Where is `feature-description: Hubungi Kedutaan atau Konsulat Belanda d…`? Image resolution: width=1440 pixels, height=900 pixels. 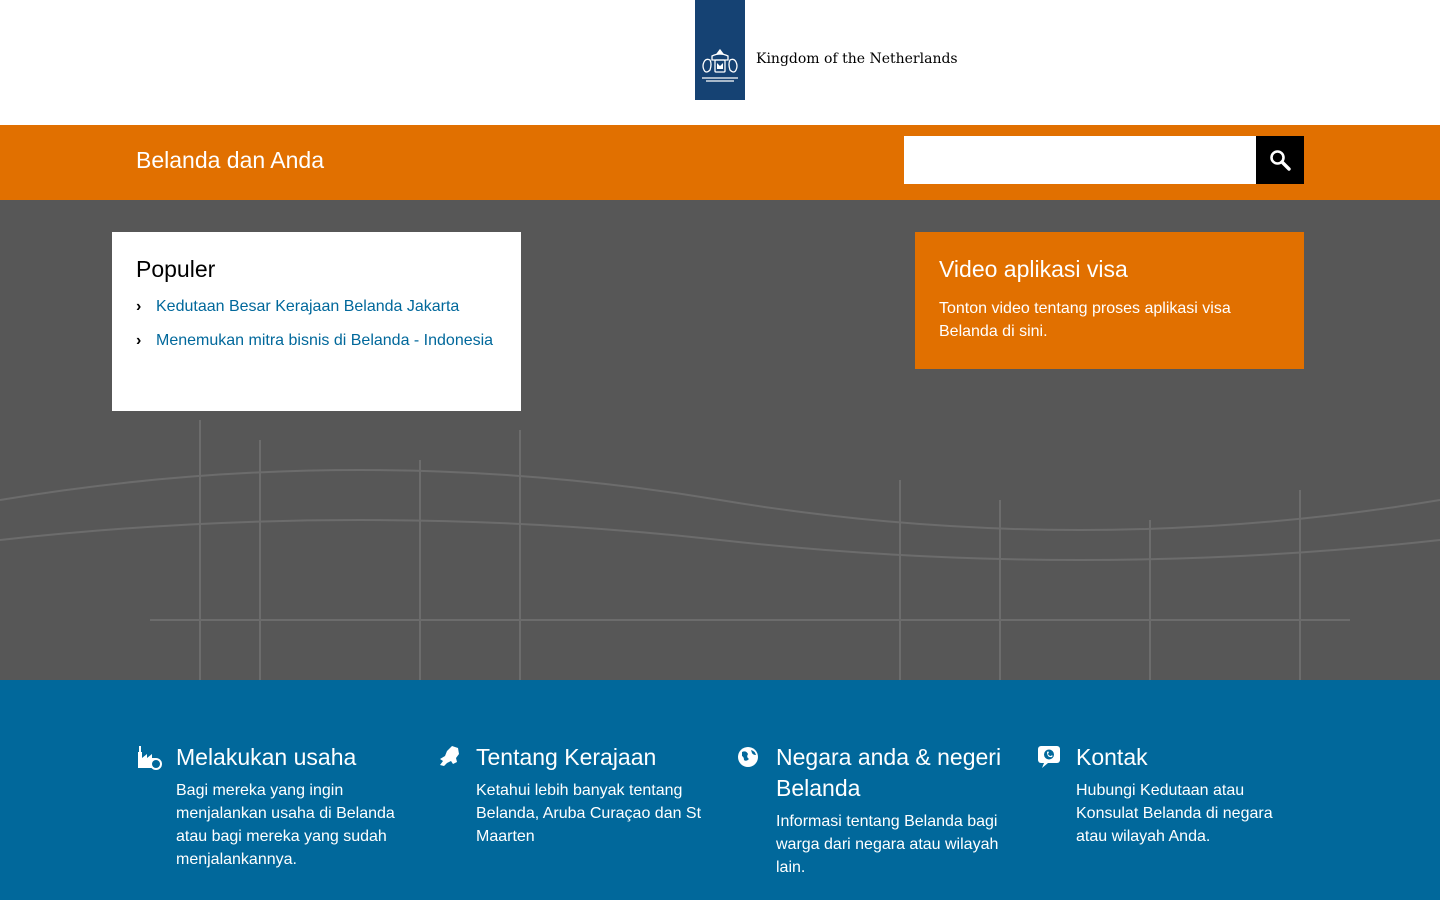
feature-description: Hubungi Kedutaan atau Konsulat Belanda d… is located at coordinates (1174, 813).